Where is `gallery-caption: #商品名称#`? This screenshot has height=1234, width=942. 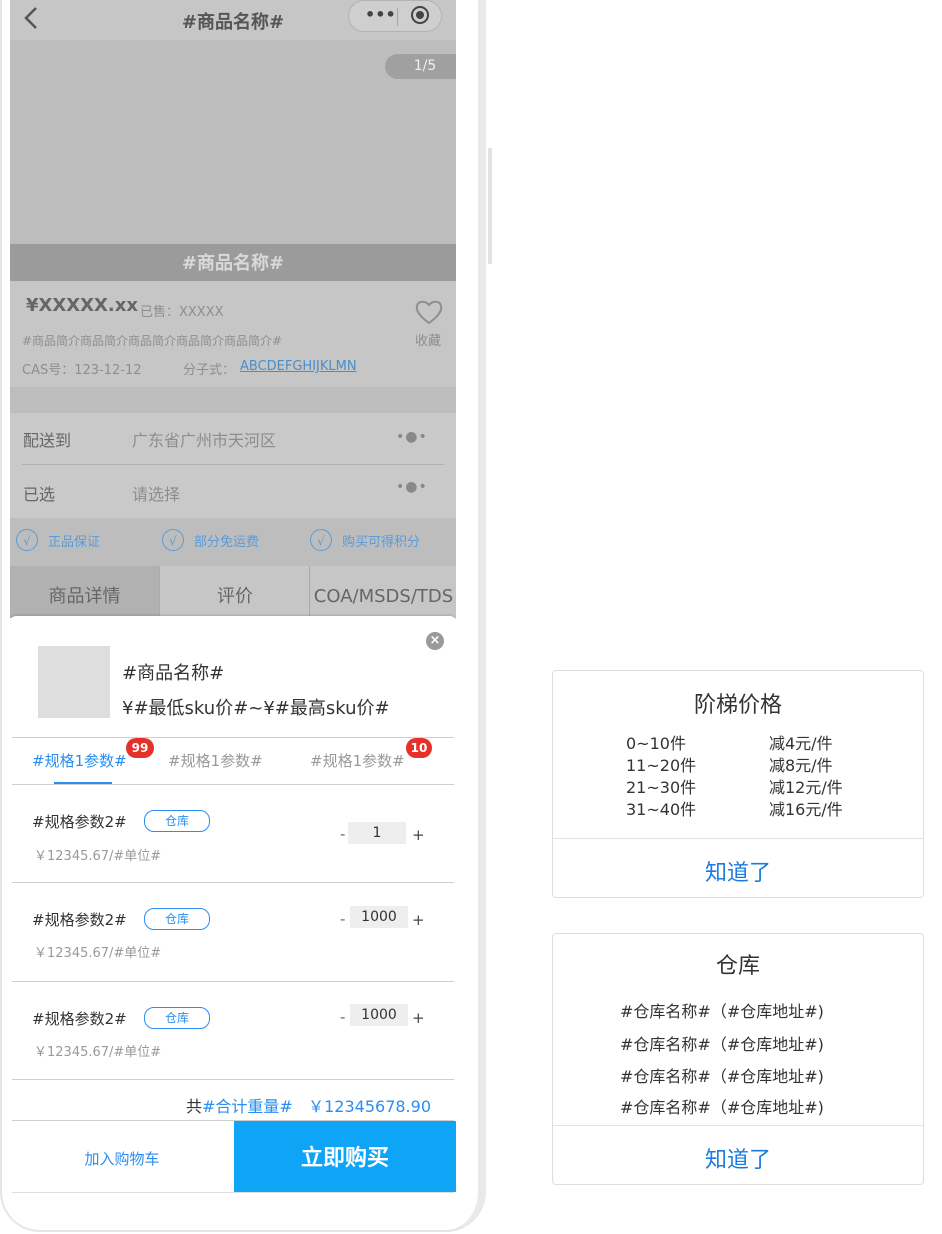
gallery-caption: #商品名称# is located at coordinates (233, 262).